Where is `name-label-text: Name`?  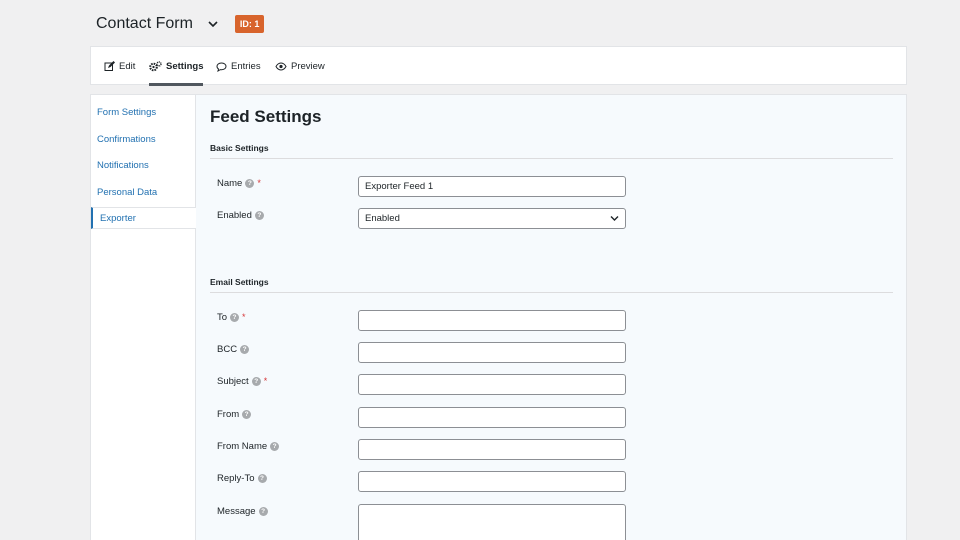
name-label-text: Name is located at coordinates (230, 183).